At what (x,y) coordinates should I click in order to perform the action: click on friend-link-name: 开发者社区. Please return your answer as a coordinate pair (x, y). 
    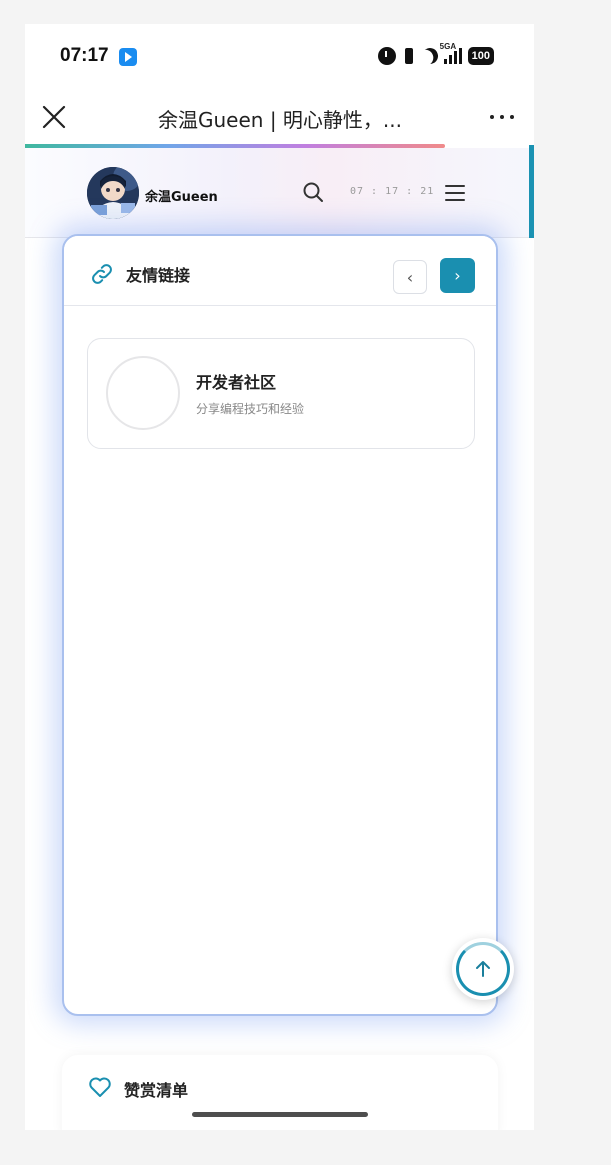
    Looking at the image, I should click on (236, 382).